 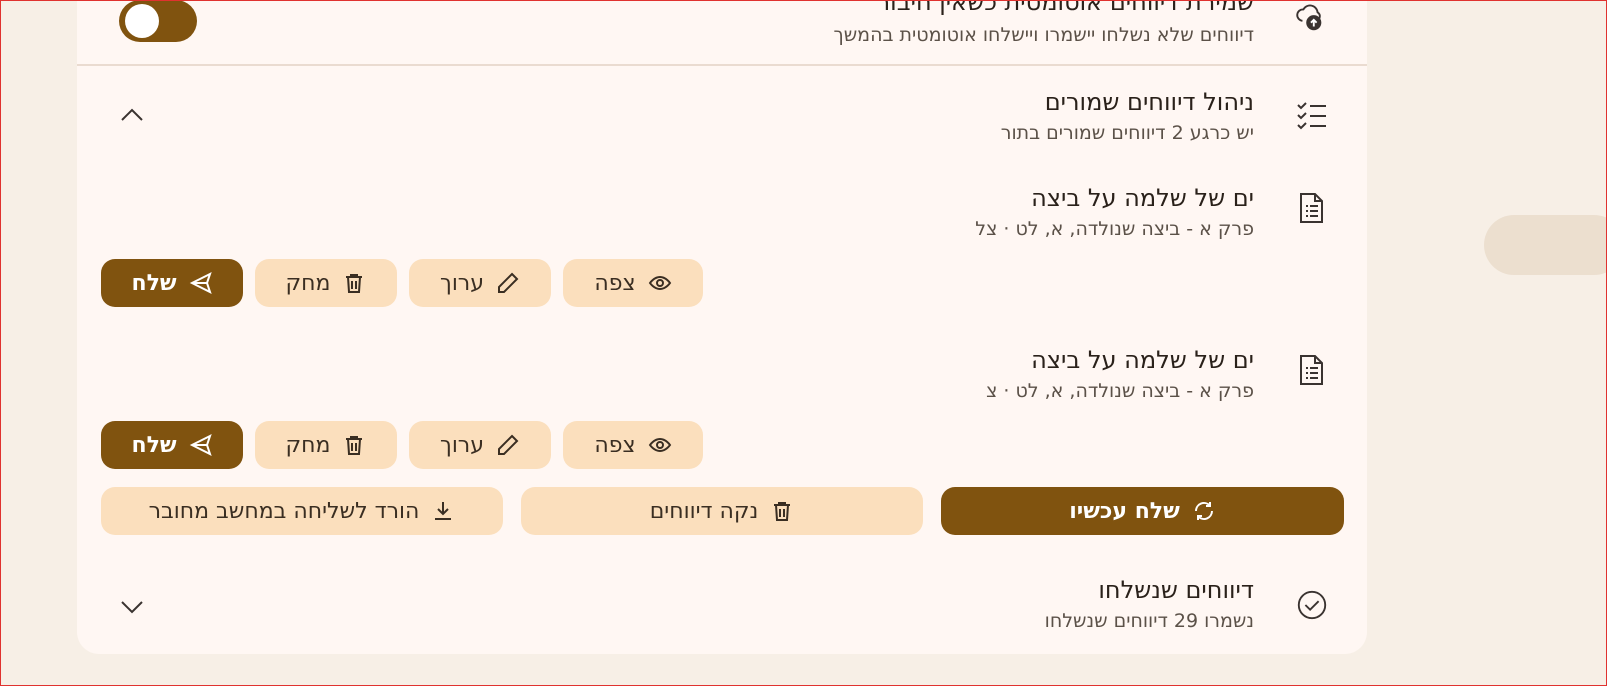 I want to click on autosave-toggle, so click(x=158, y=21).